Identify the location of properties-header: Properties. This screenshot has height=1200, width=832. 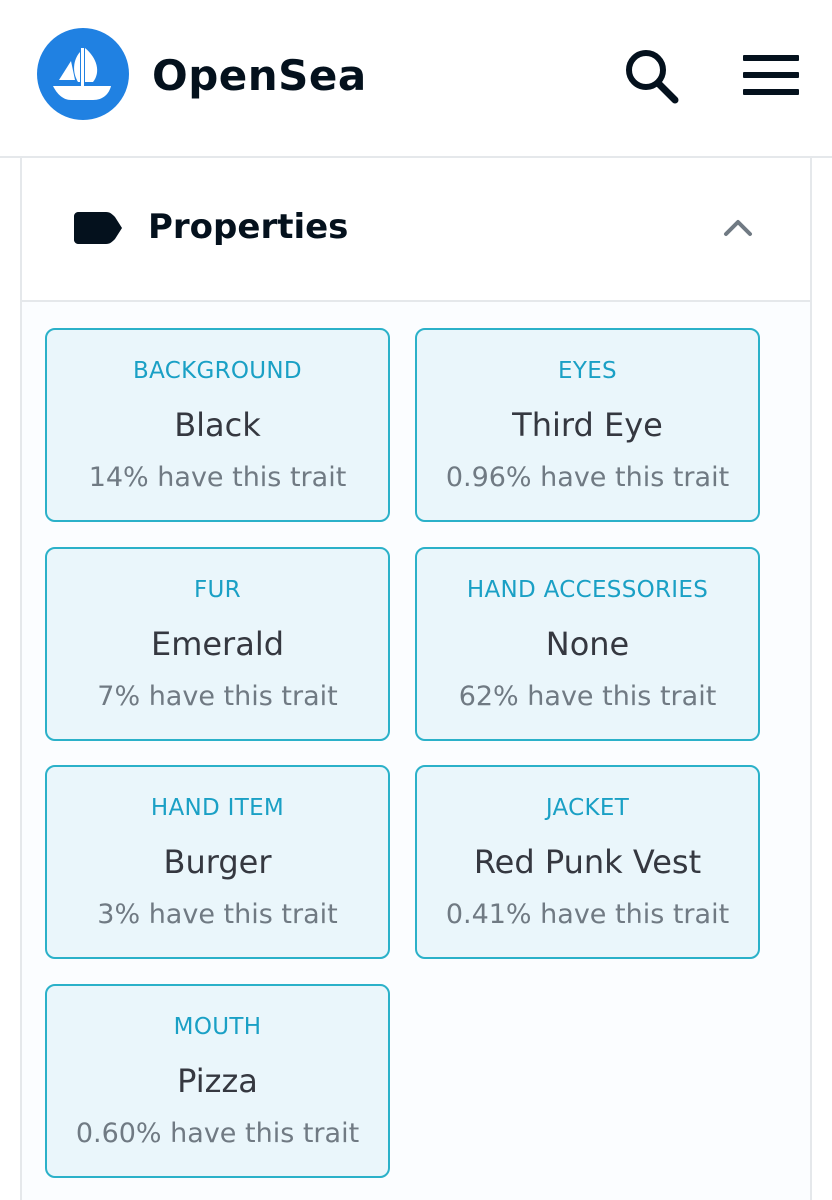
(416, 230).